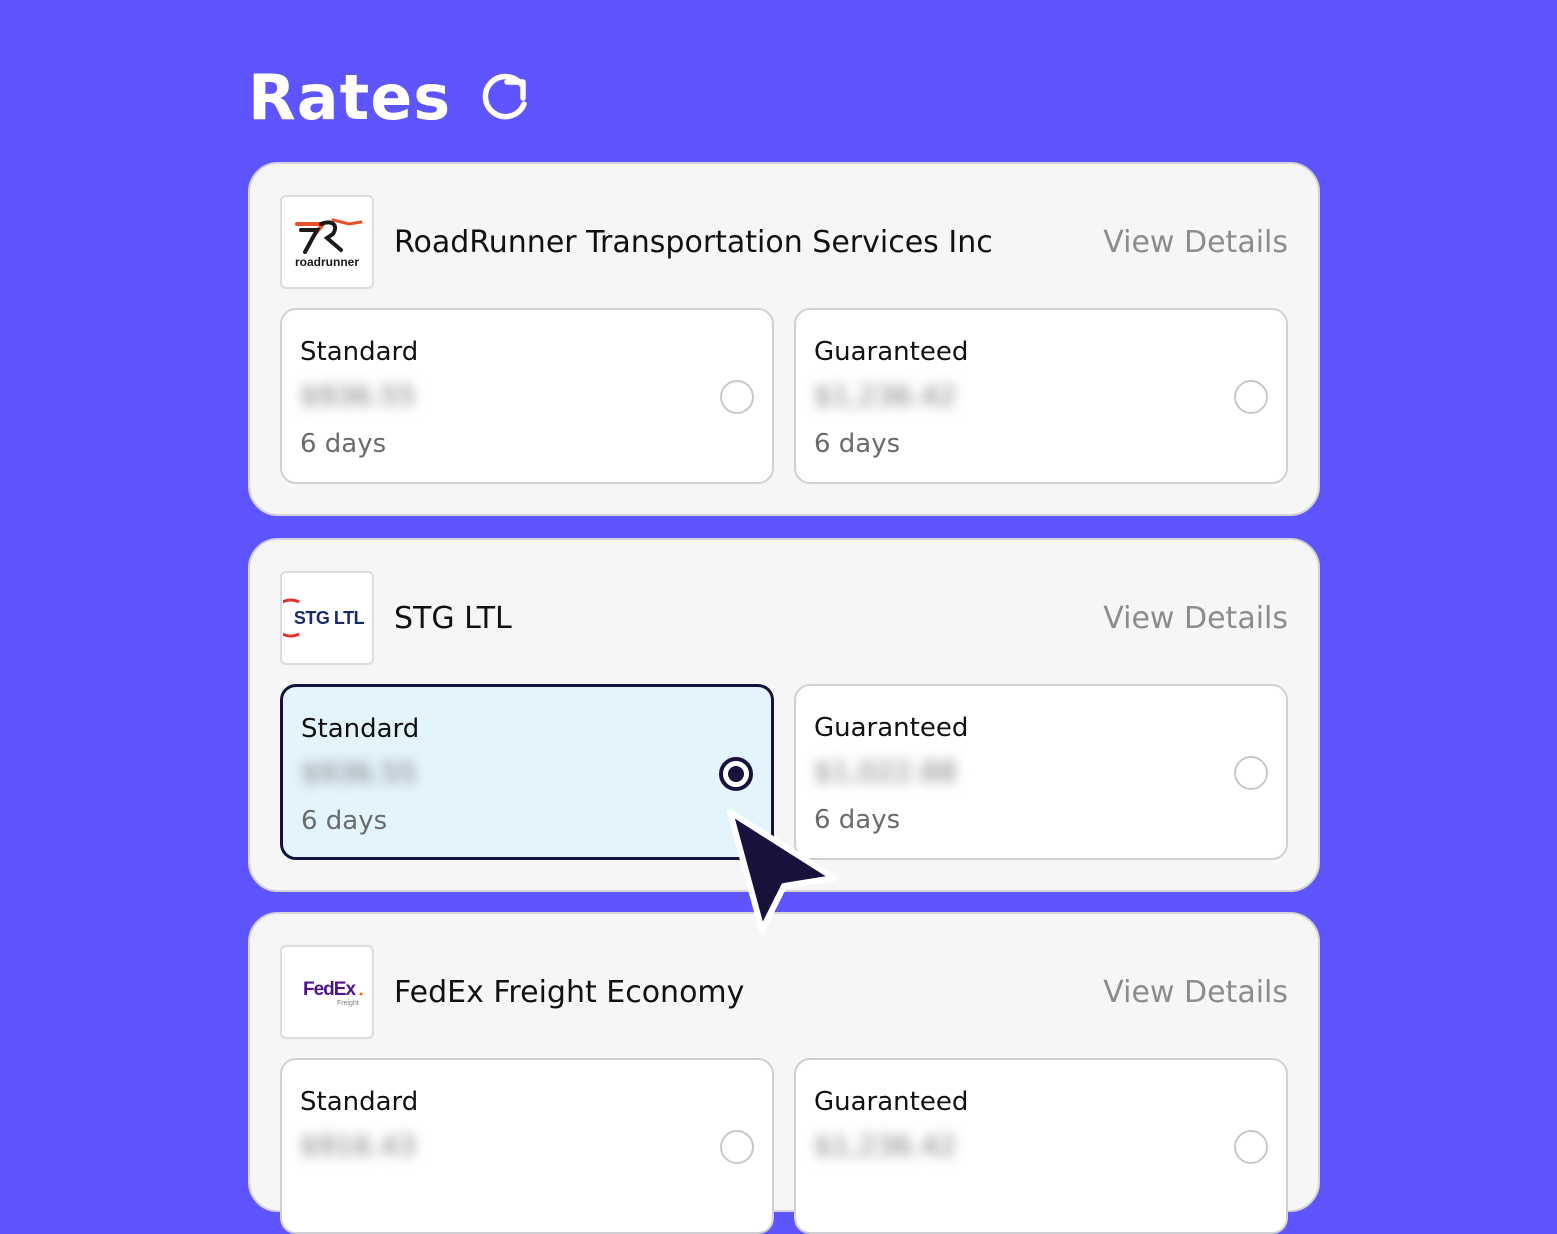  Describe the element at coordinates (348, 1003) in the screenshot. I see `fedex-logo-subtext: Freight` at that location.